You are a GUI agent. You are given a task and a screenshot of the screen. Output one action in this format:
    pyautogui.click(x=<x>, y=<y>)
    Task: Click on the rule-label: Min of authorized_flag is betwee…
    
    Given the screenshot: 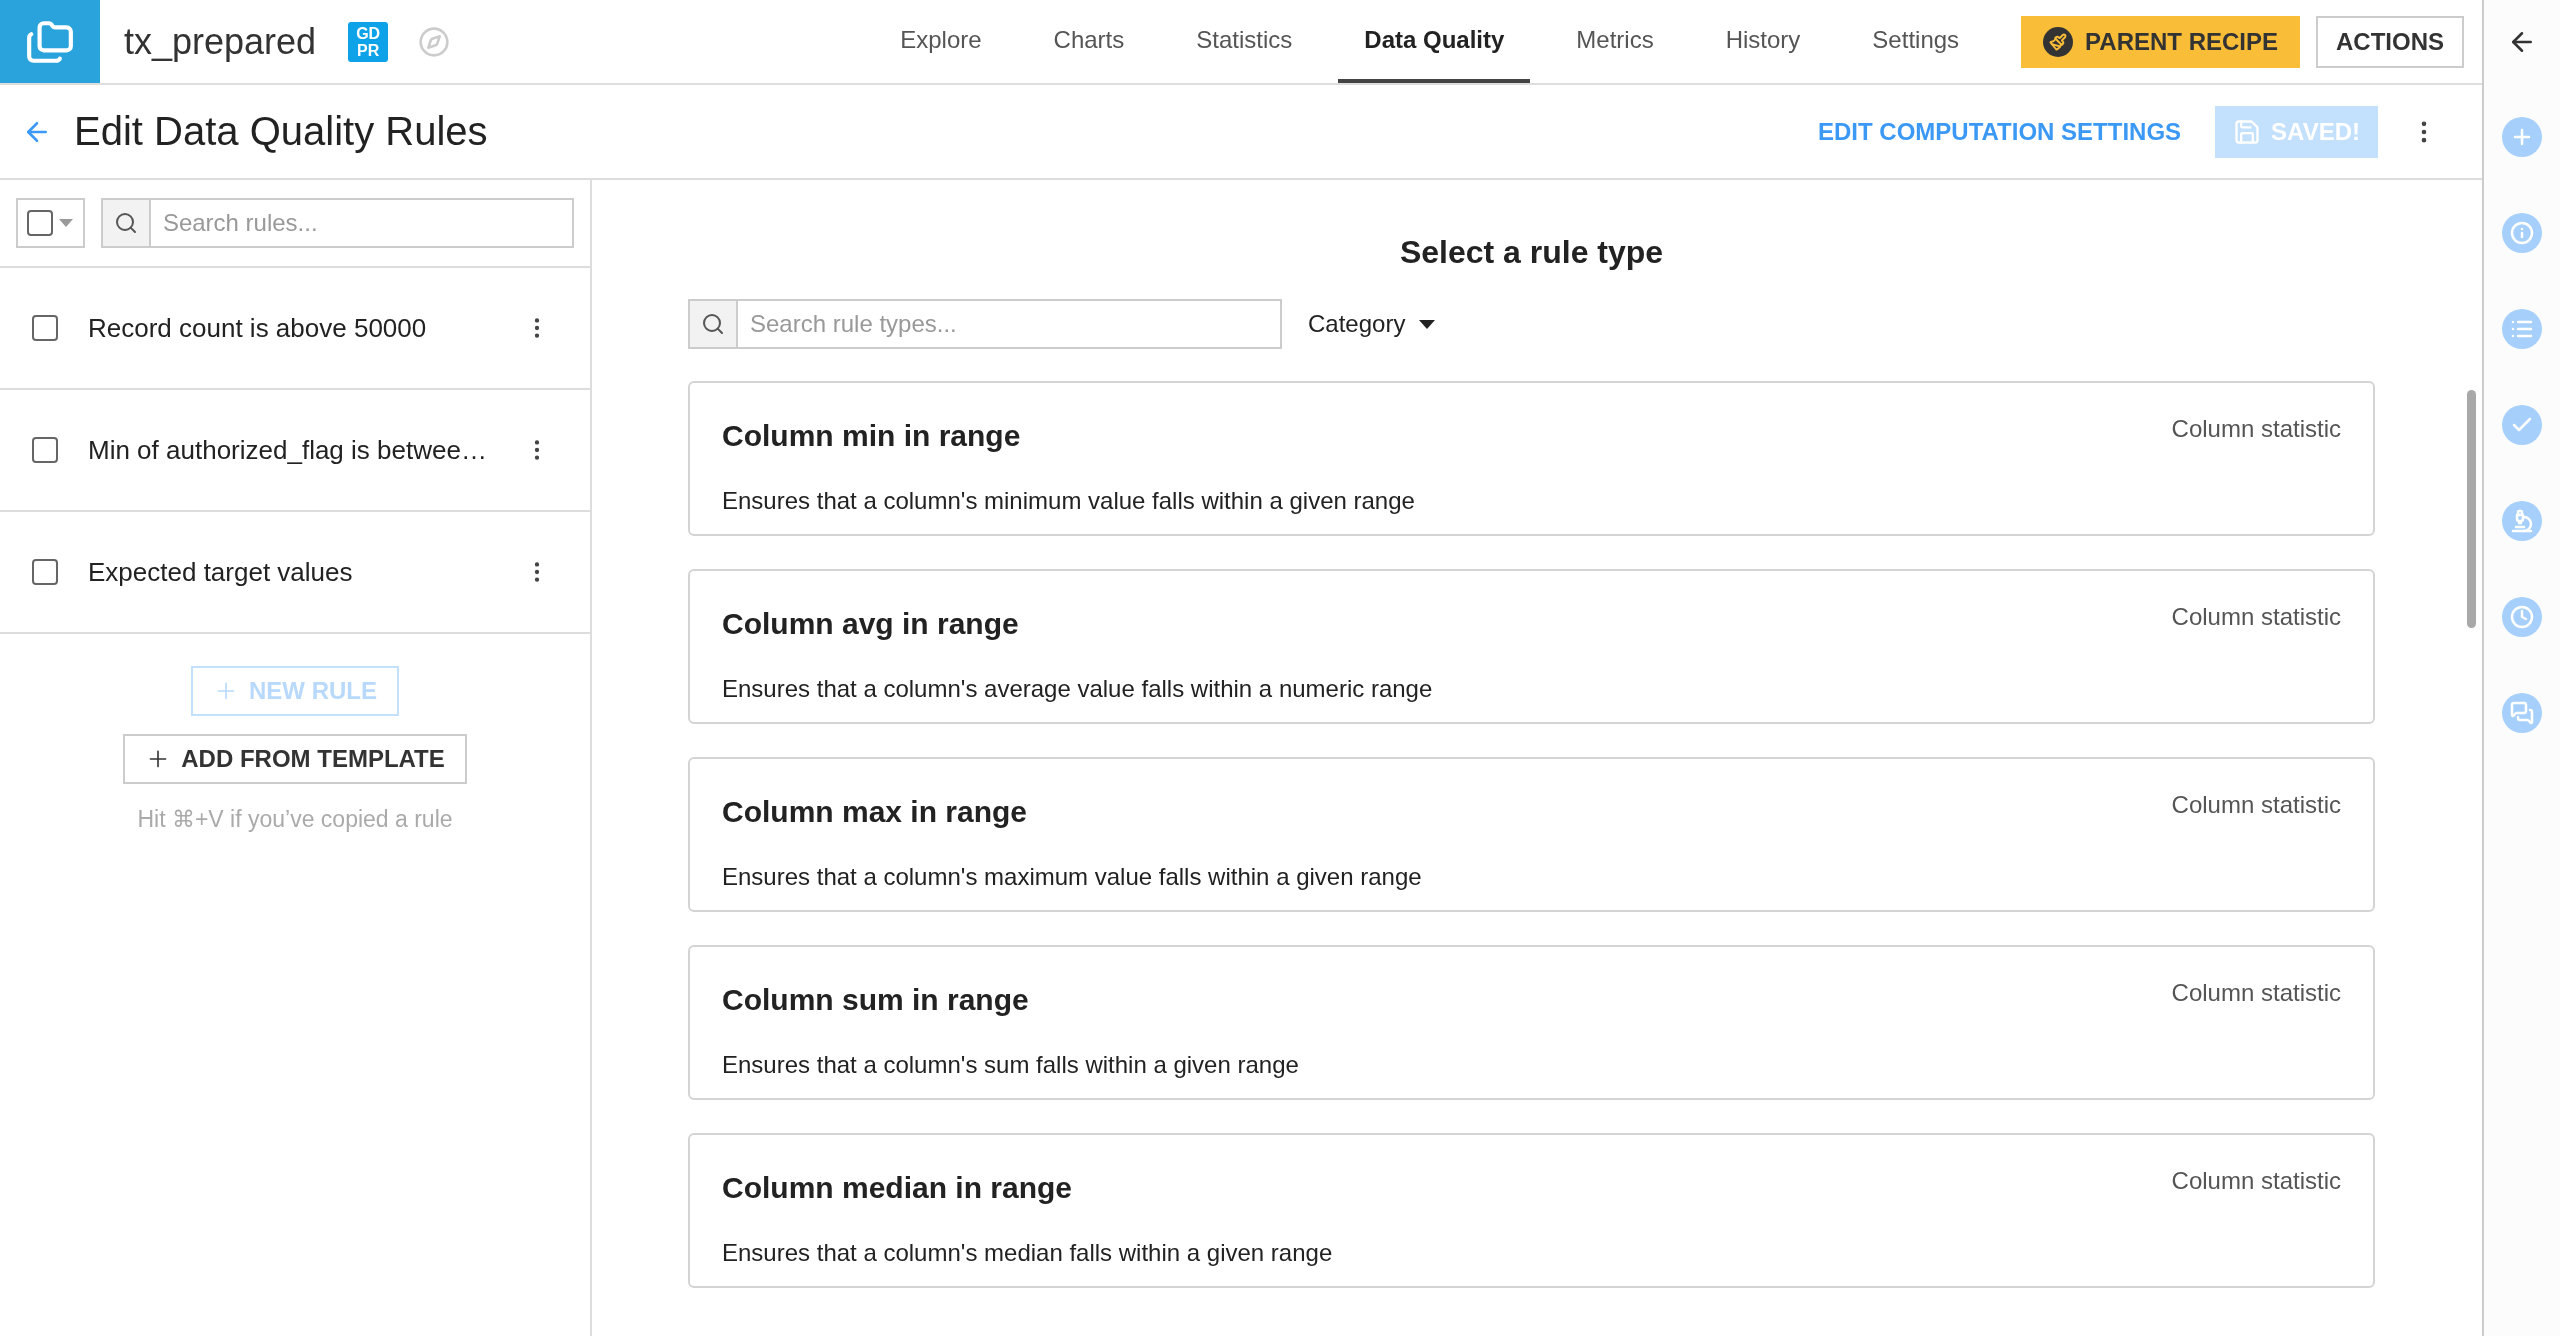 What is the action you would take?
    pyautogui.click(x=287, y=450)
    